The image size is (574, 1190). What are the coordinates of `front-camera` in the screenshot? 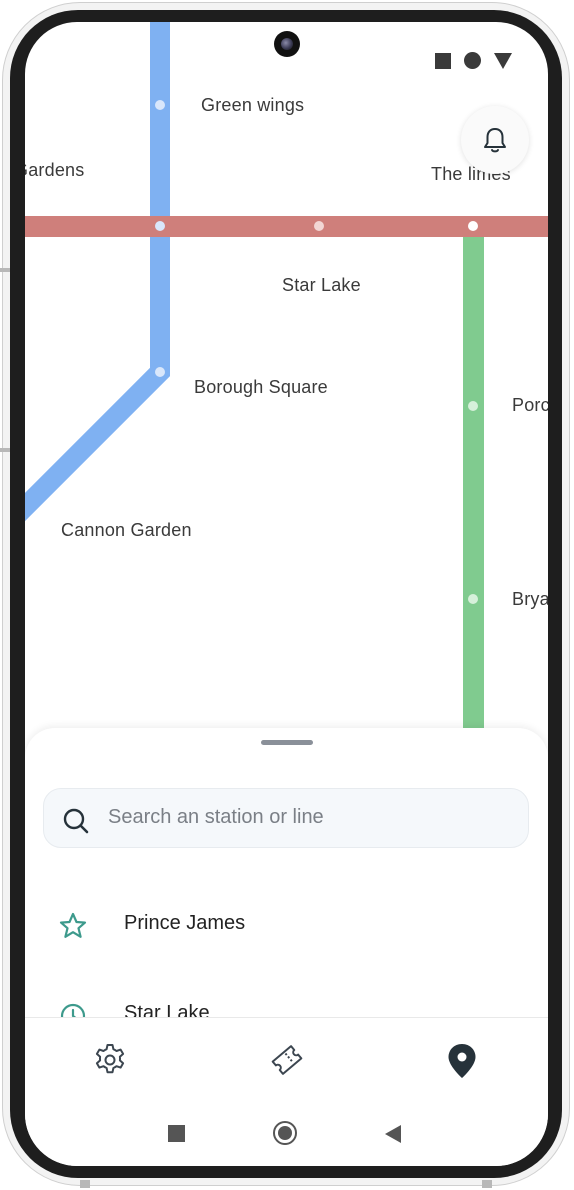 It's located at (287, 44).